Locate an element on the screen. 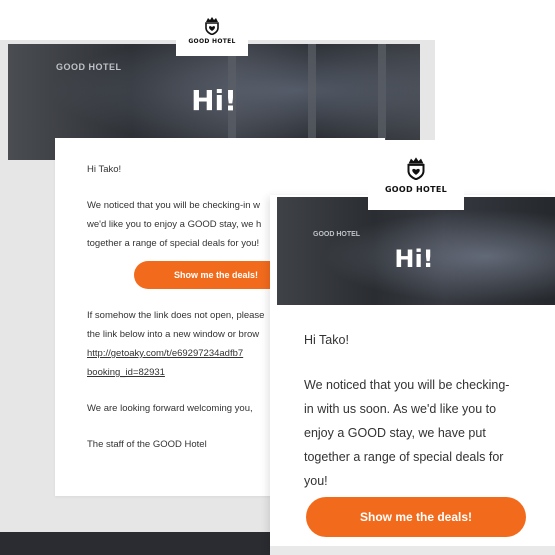  brand-name: GOOD HOTEL is located at coordinates (212, 41).